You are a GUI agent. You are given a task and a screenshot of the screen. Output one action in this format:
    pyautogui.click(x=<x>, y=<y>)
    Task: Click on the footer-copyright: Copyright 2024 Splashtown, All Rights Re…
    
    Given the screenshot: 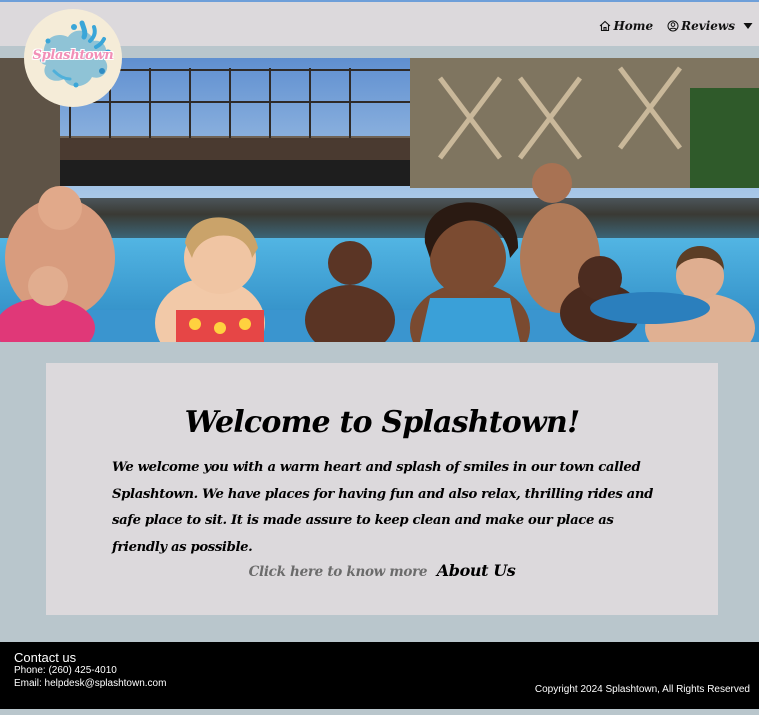 What is the action you would take?
    pyautogui.click(x=642, y=689)
    